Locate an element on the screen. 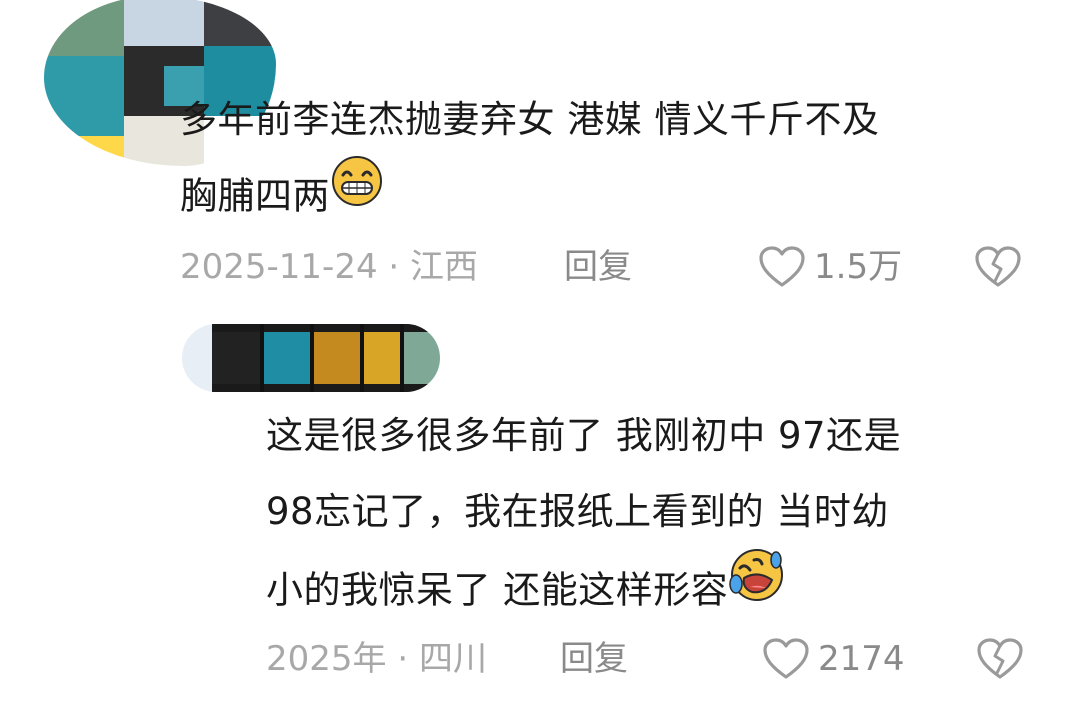 Image resolution: width=1080 pixels, height=714 pixels. reply-commenter-avatar is located at coordinates (311, 358).